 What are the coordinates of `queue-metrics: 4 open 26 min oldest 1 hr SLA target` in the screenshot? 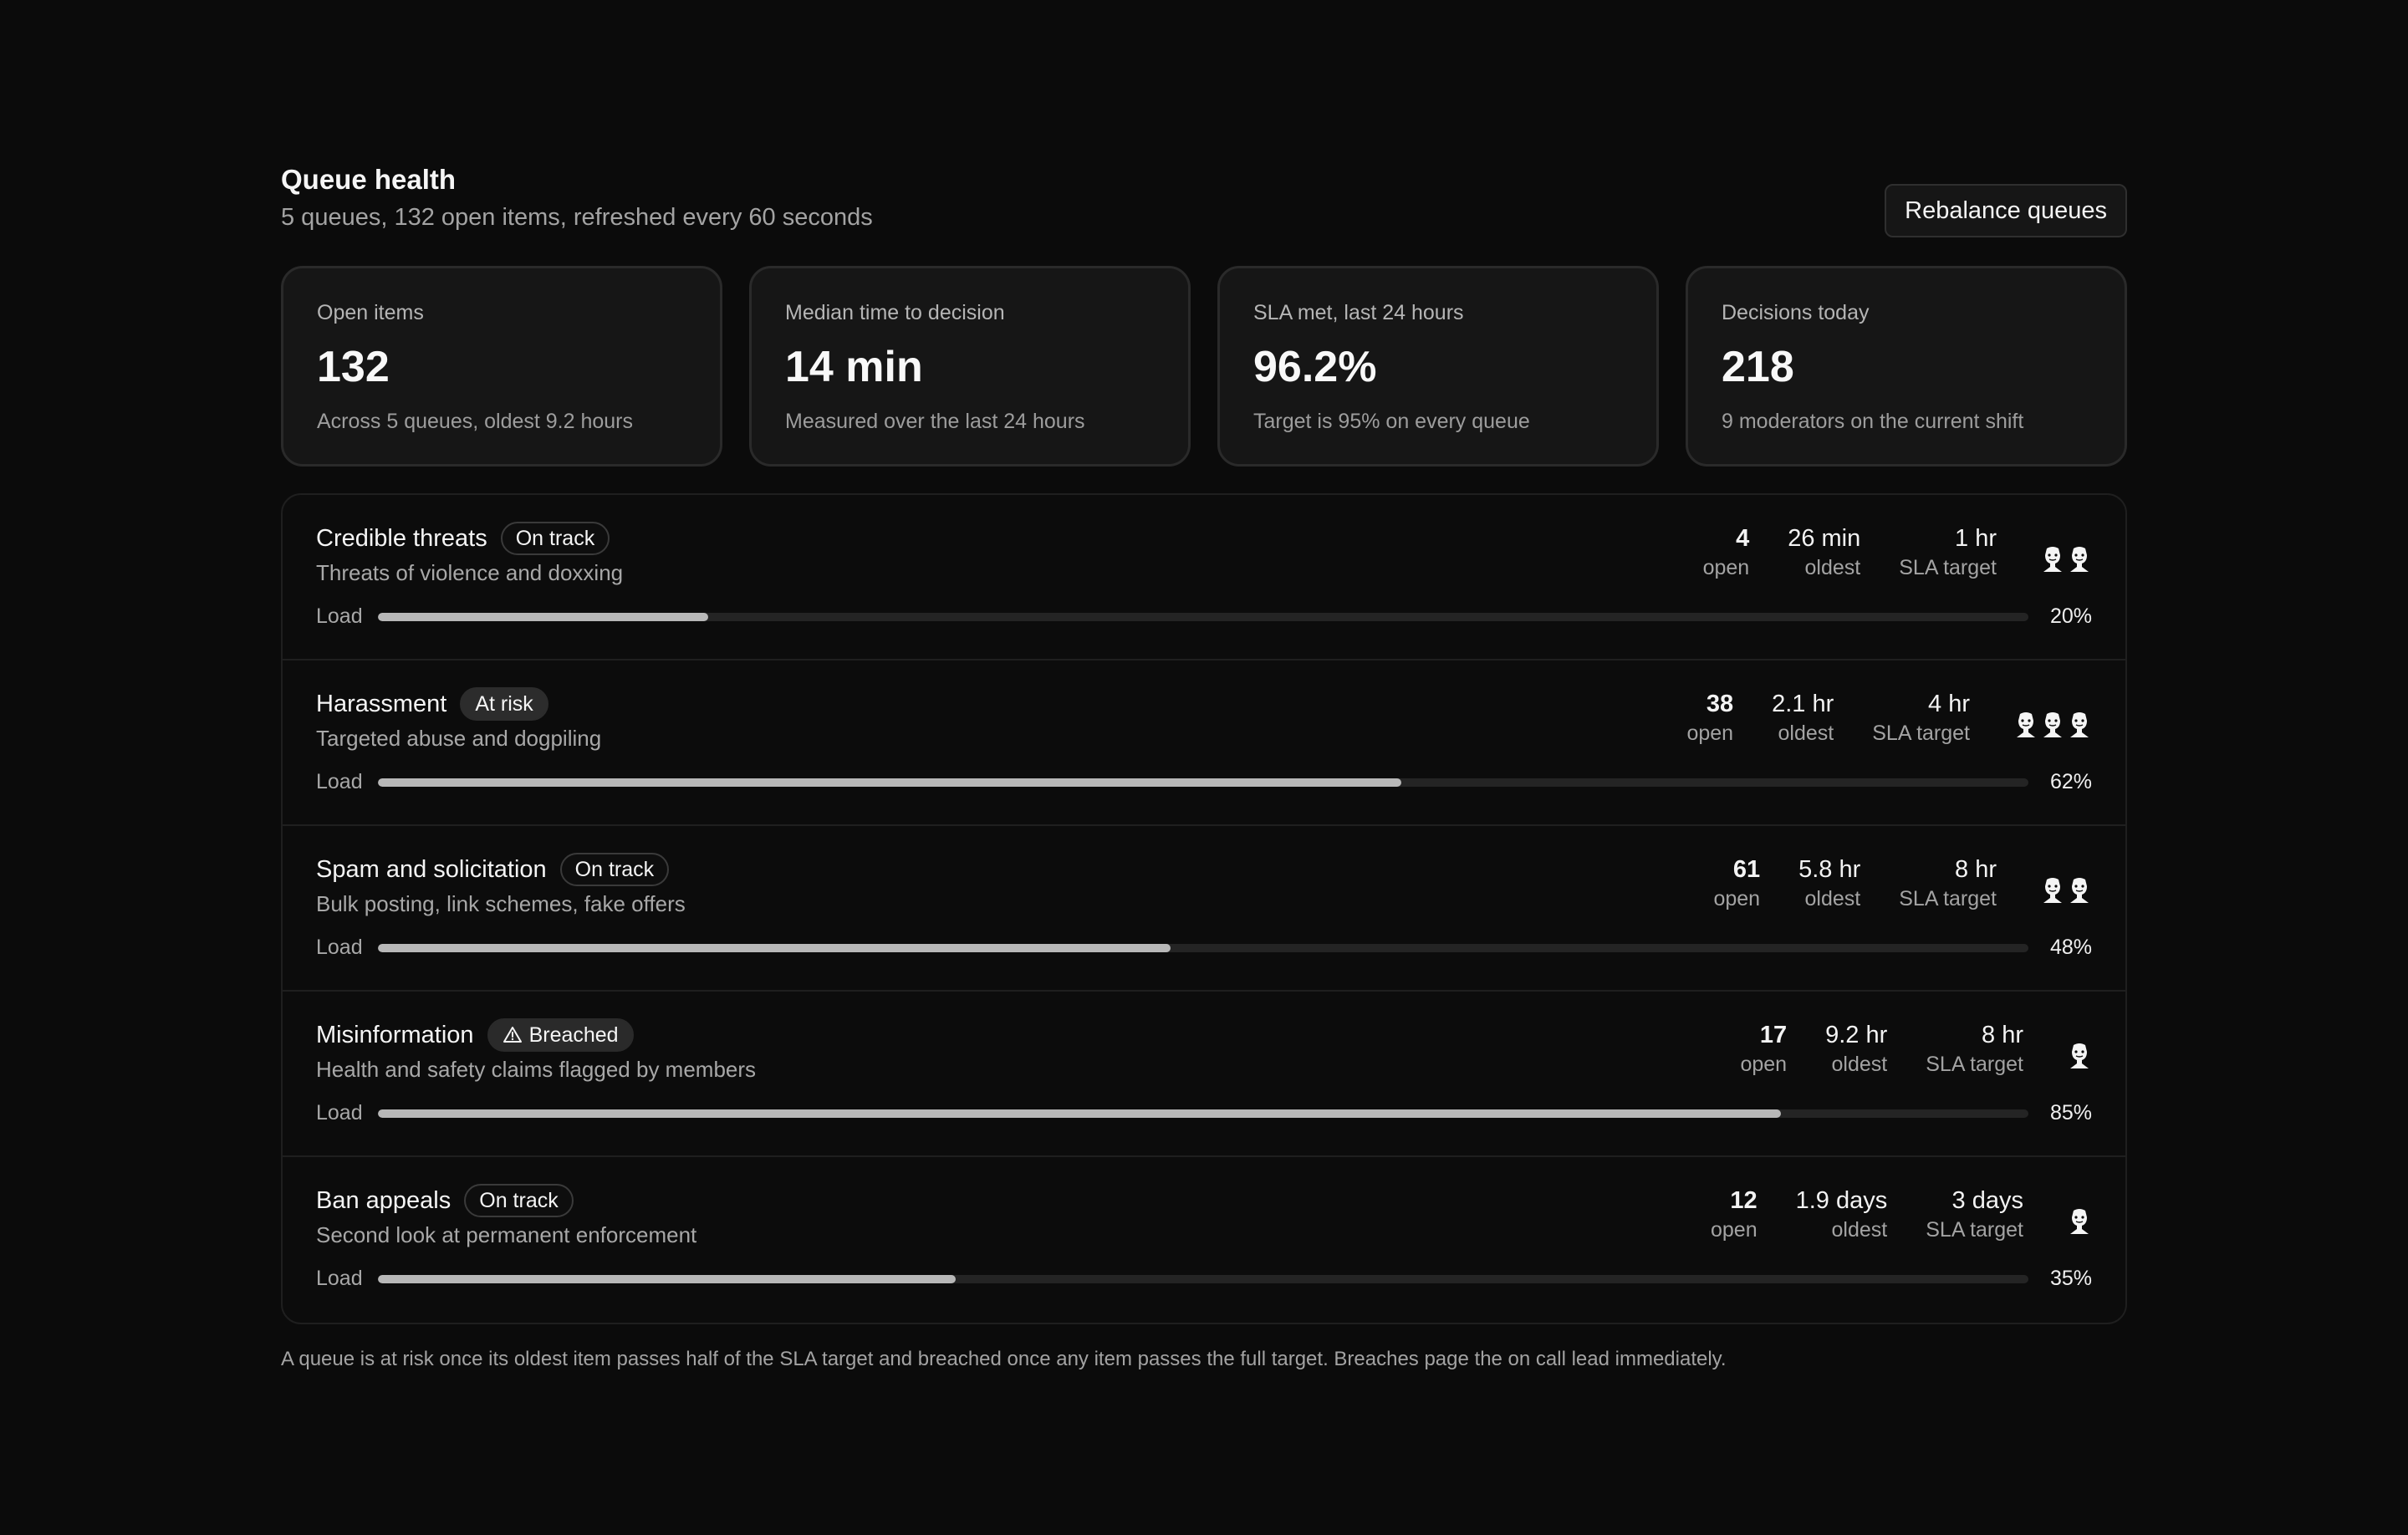 It's located at (1850, 552).